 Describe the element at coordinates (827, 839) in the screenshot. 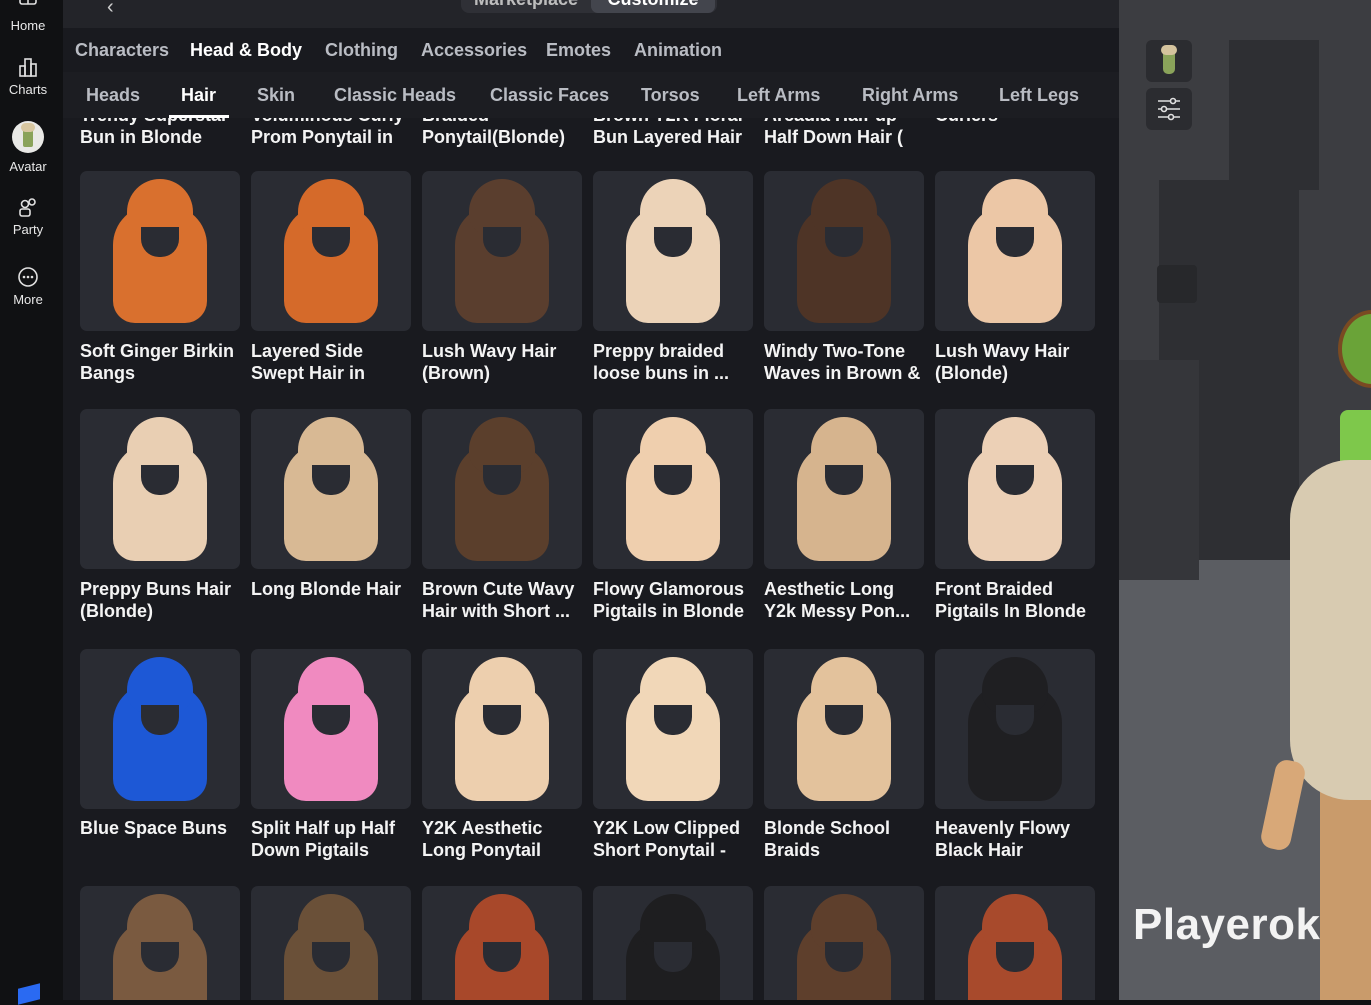

I see `item-name: Blonde School Braids` at that location.